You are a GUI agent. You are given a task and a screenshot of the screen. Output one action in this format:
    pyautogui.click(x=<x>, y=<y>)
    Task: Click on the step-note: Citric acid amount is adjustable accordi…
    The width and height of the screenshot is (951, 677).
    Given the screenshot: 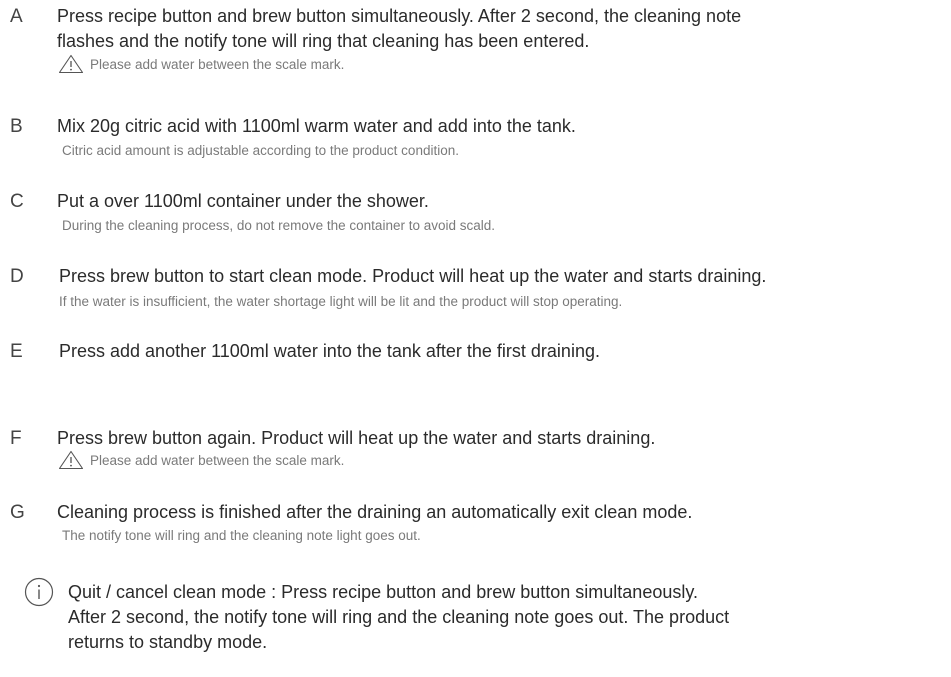 What is the action you would take?
    pyautogui.click(x=260, y=150)
    